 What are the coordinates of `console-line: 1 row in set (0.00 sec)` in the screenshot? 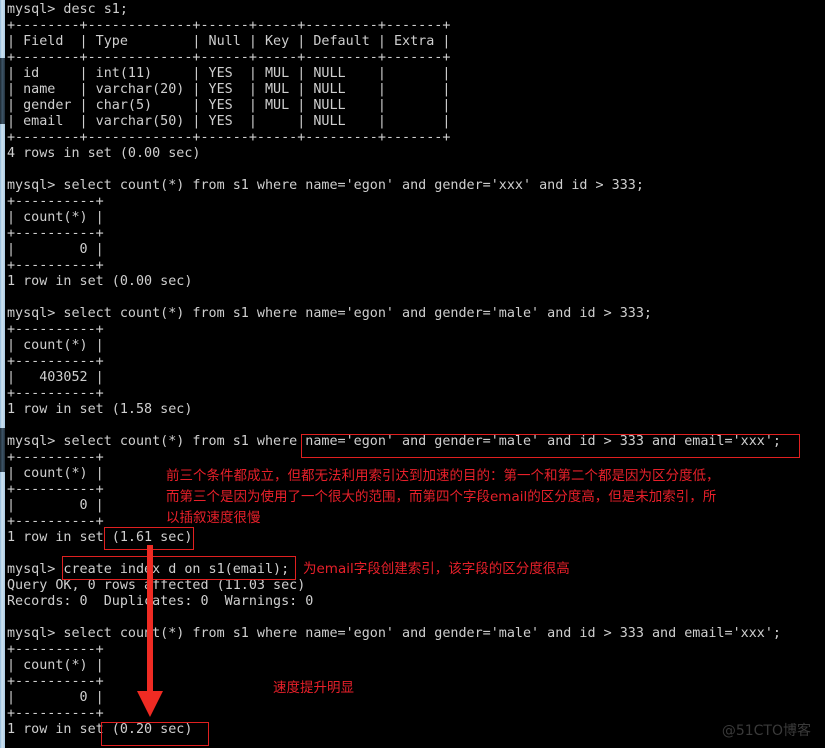 It's located at (100, 281).